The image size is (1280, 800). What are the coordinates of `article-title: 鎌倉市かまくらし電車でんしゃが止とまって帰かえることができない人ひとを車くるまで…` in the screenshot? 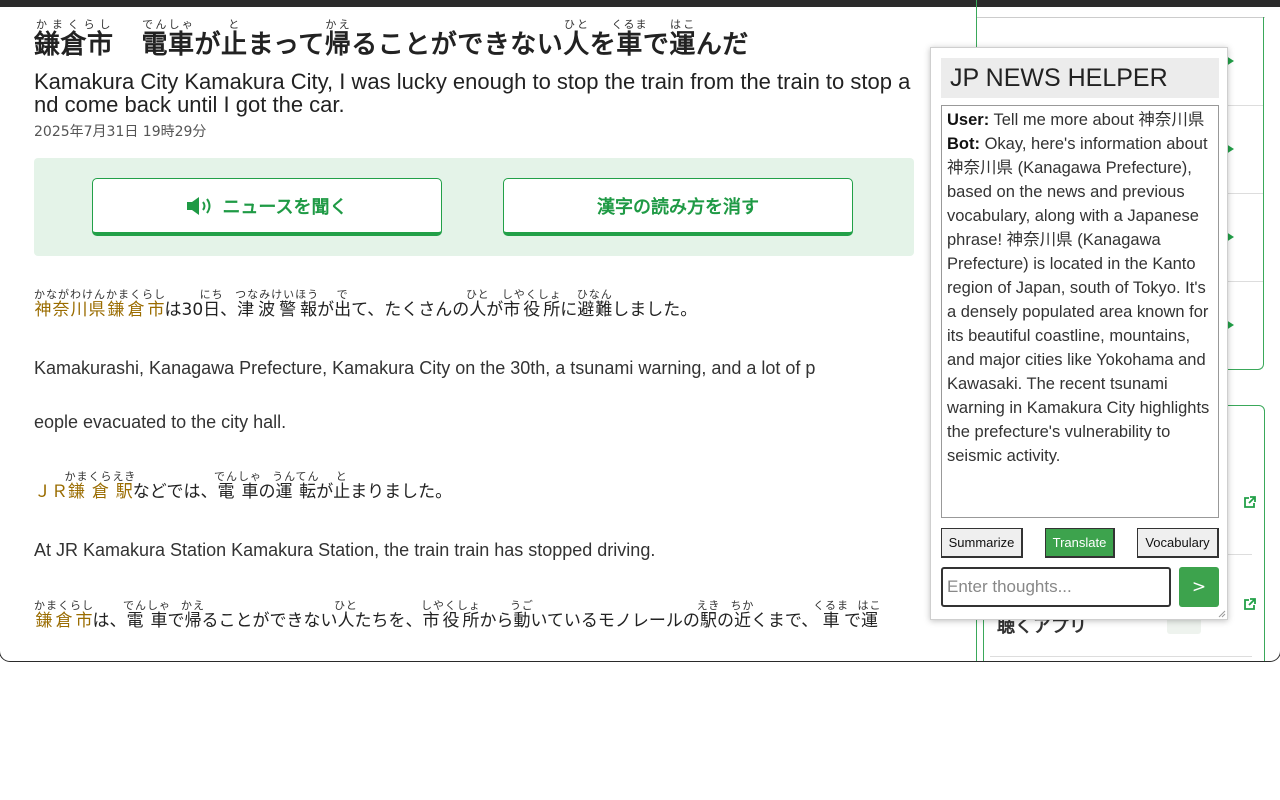 It's located at (474, 43).